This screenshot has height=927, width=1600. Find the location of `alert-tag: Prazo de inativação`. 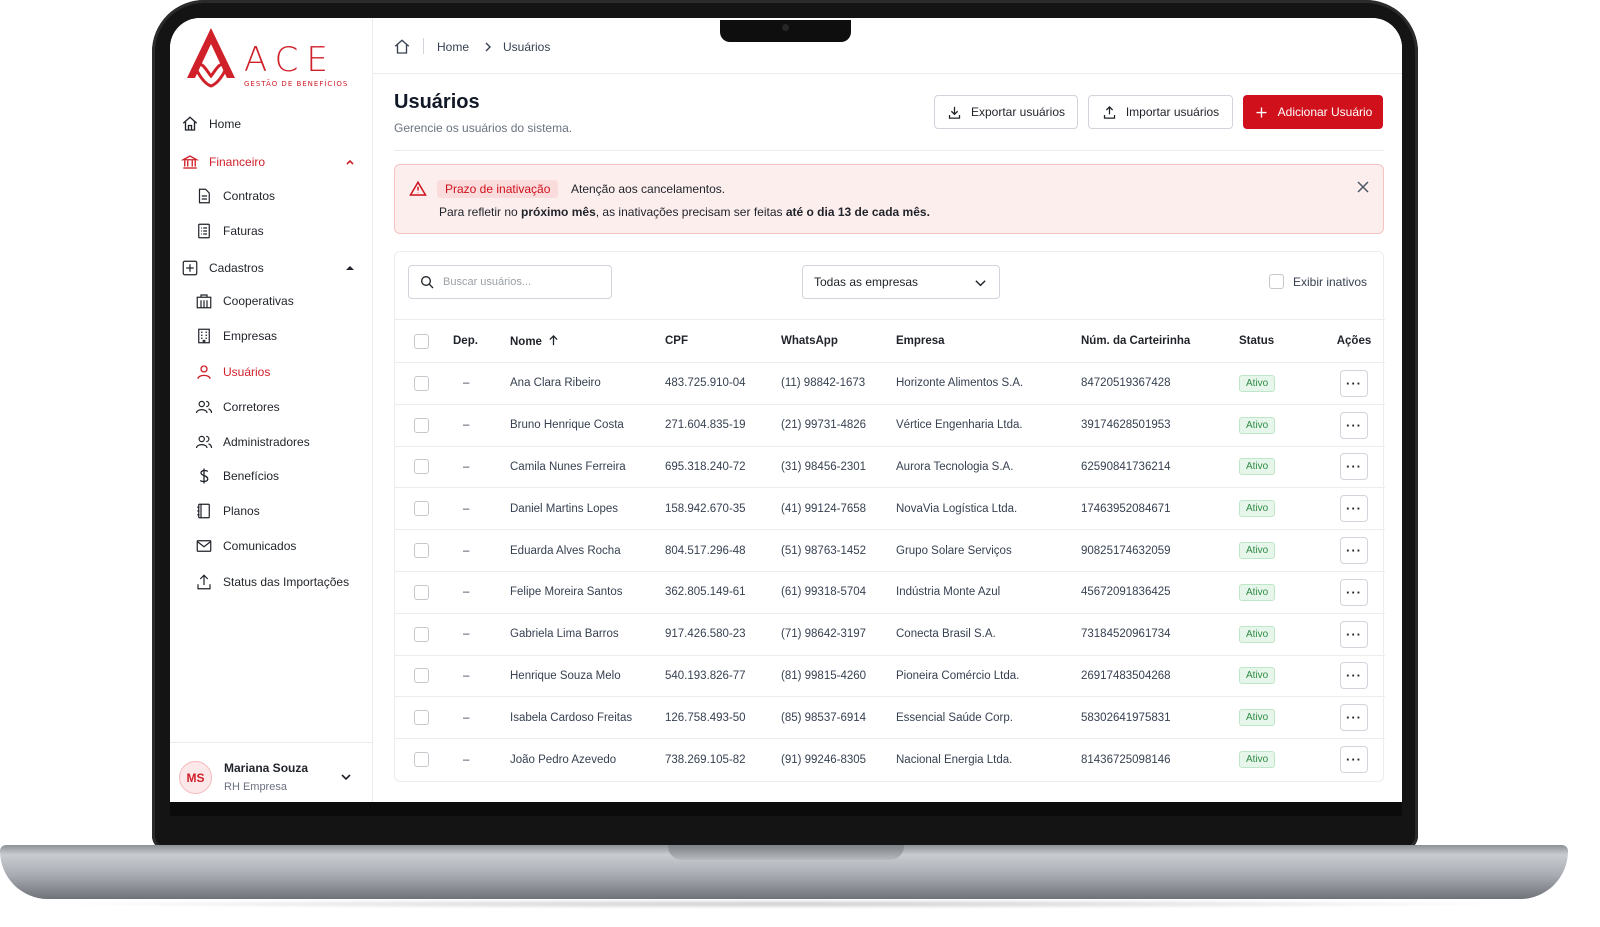

alert-tag: Prazo de inativação is located at coordinates (498, 189).